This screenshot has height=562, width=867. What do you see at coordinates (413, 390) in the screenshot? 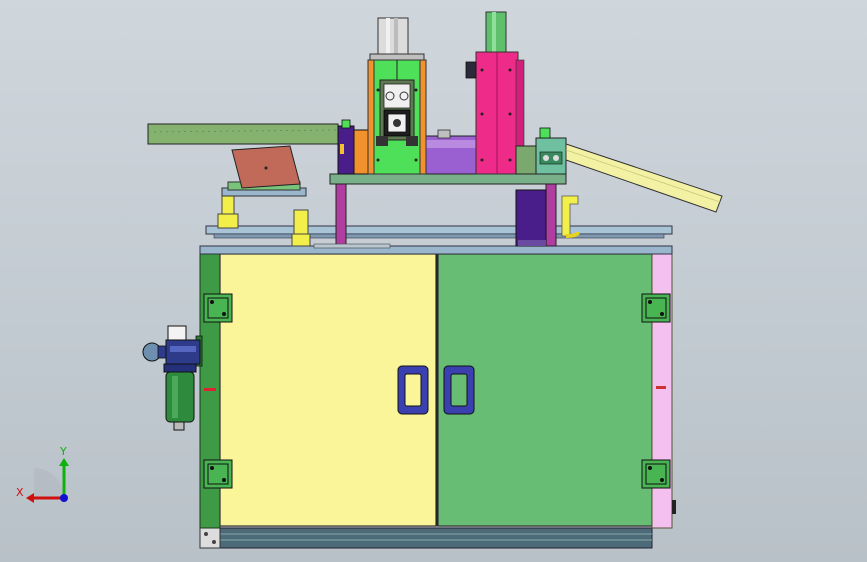
I see `door-handle-left` at bounding box center [413, 390].